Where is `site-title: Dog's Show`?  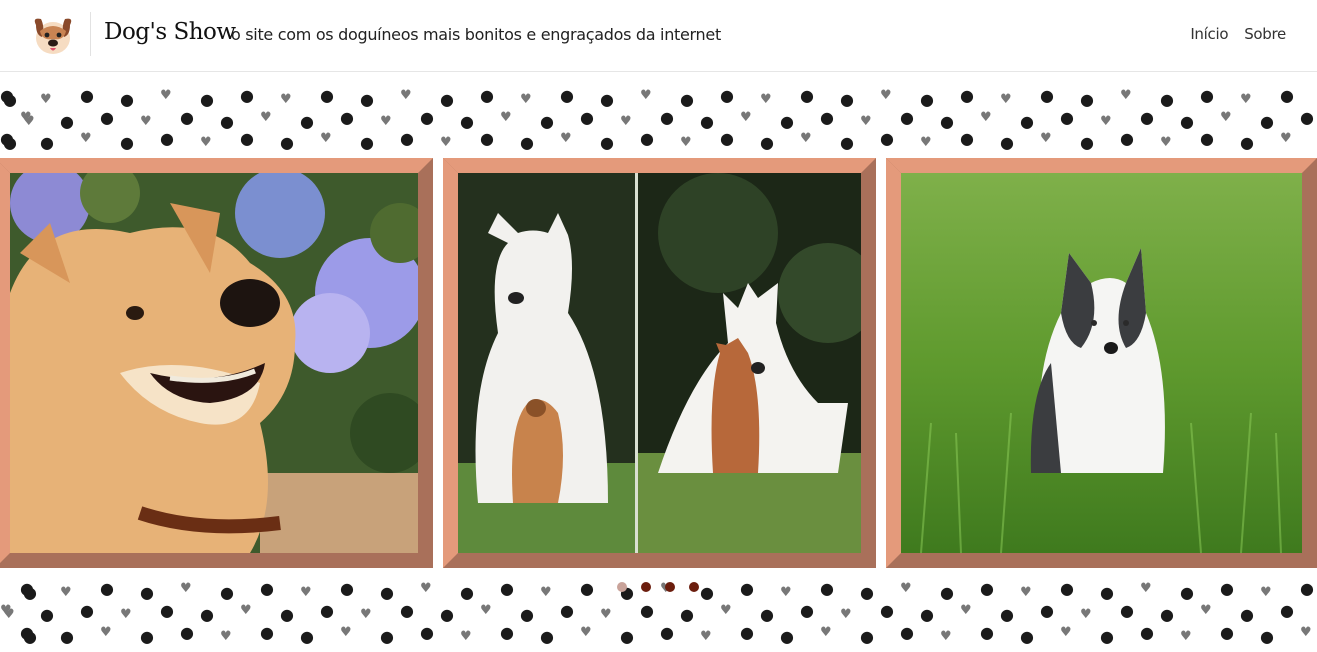 site-title: Dog's Show is located at coordinates (170, 32).